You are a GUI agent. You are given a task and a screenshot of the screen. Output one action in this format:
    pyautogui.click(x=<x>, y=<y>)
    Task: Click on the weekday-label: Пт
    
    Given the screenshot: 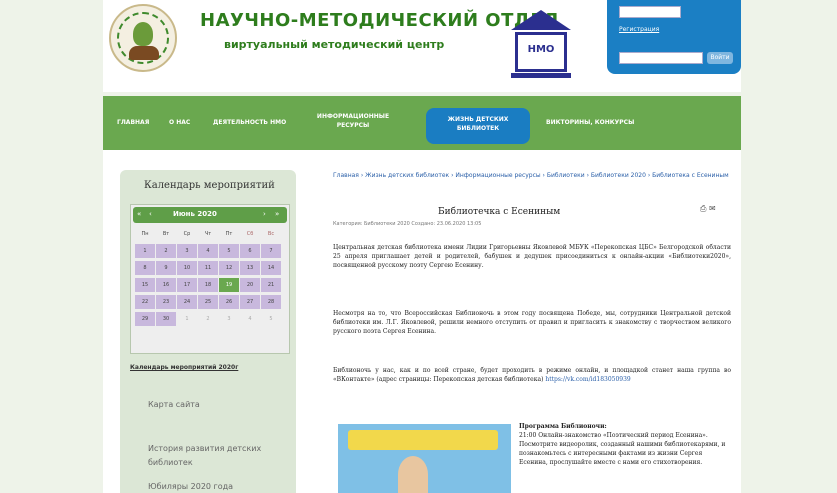 What is the action you would take?
    pyautogui.click(x=229, y=234)
    